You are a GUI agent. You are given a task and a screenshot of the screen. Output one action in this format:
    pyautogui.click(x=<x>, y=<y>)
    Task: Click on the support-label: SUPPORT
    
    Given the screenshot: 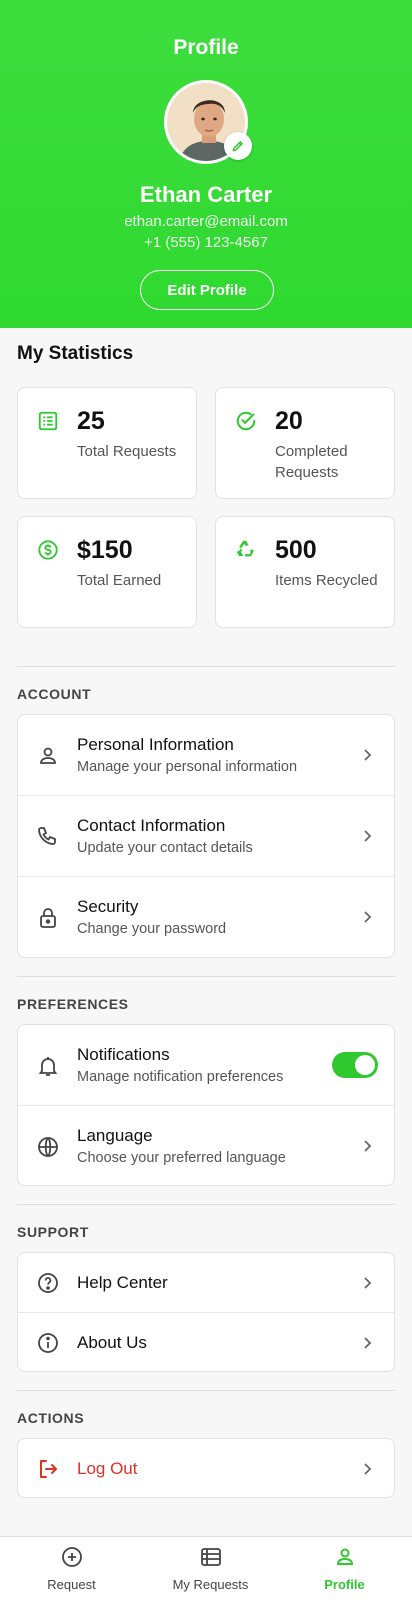 What is the action you would take?
    pyautogui.click(x=53, y=1232)
    